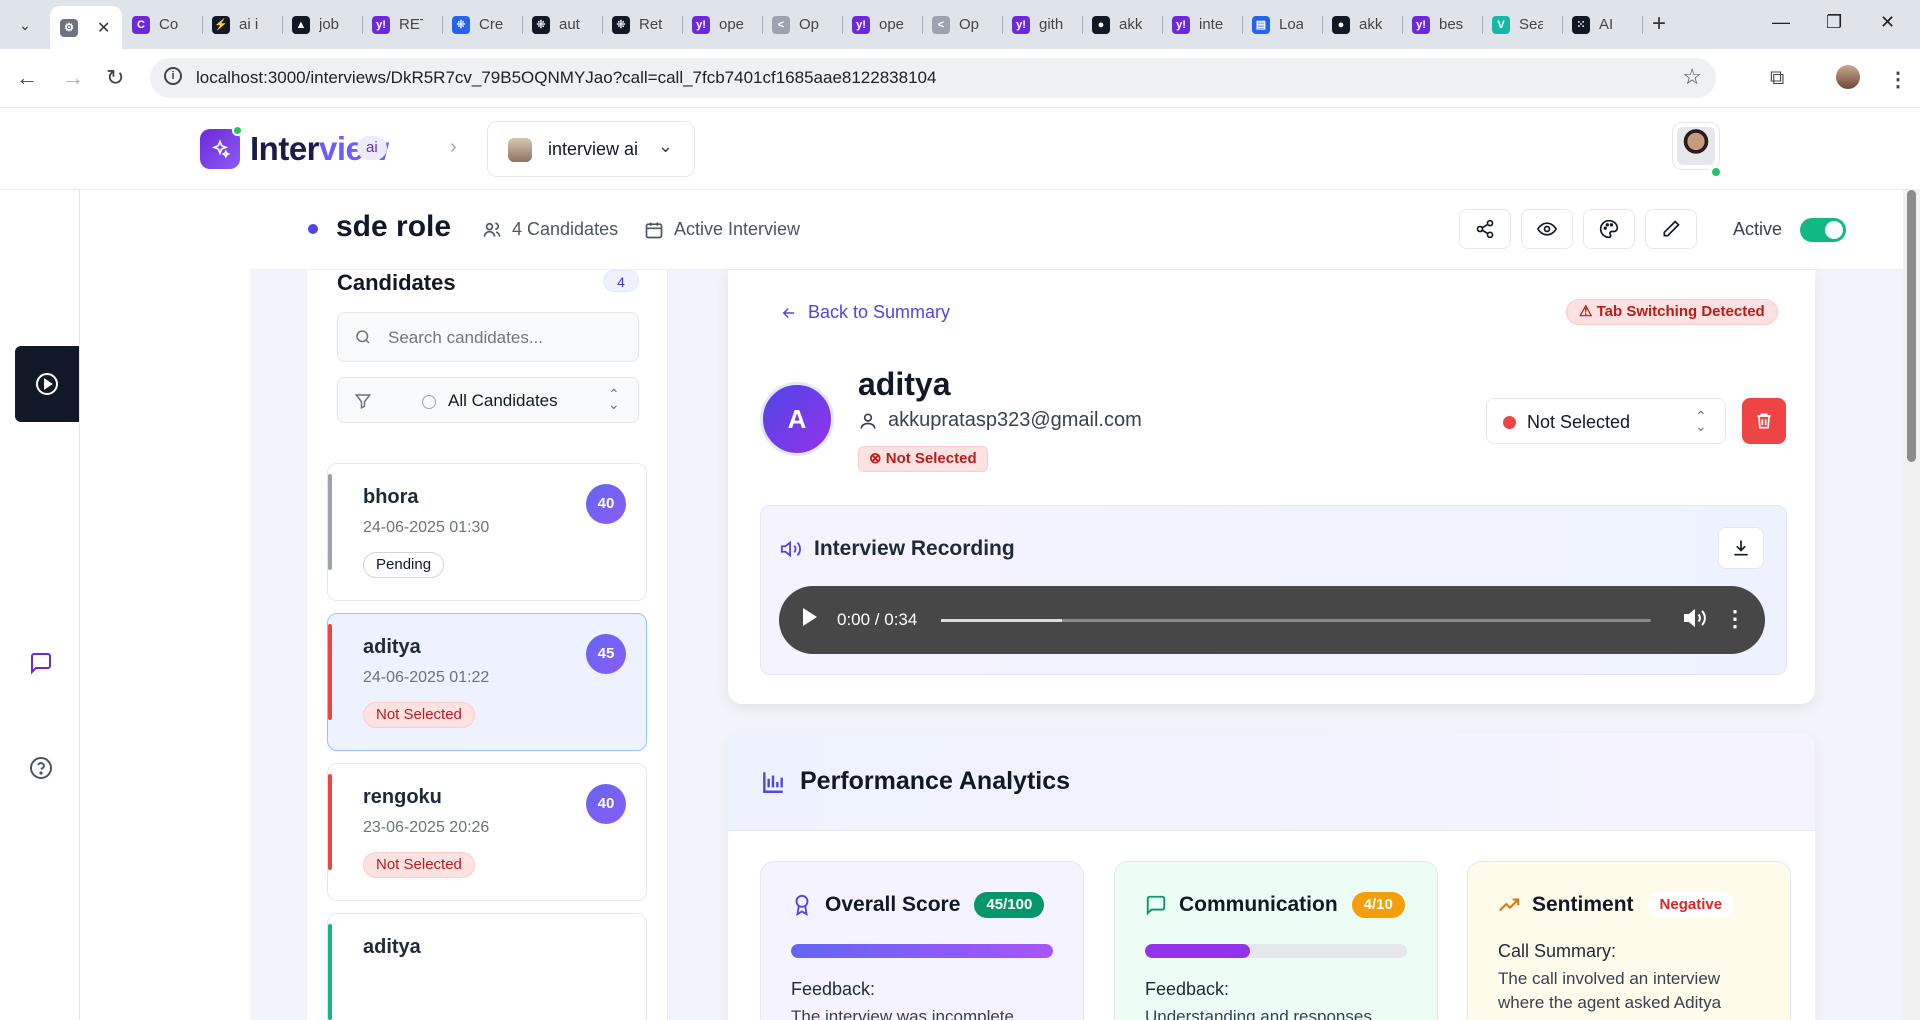  Describe the element at coordinates (569, 24) in the screenshot. I see `tab-label: aut` at that location.